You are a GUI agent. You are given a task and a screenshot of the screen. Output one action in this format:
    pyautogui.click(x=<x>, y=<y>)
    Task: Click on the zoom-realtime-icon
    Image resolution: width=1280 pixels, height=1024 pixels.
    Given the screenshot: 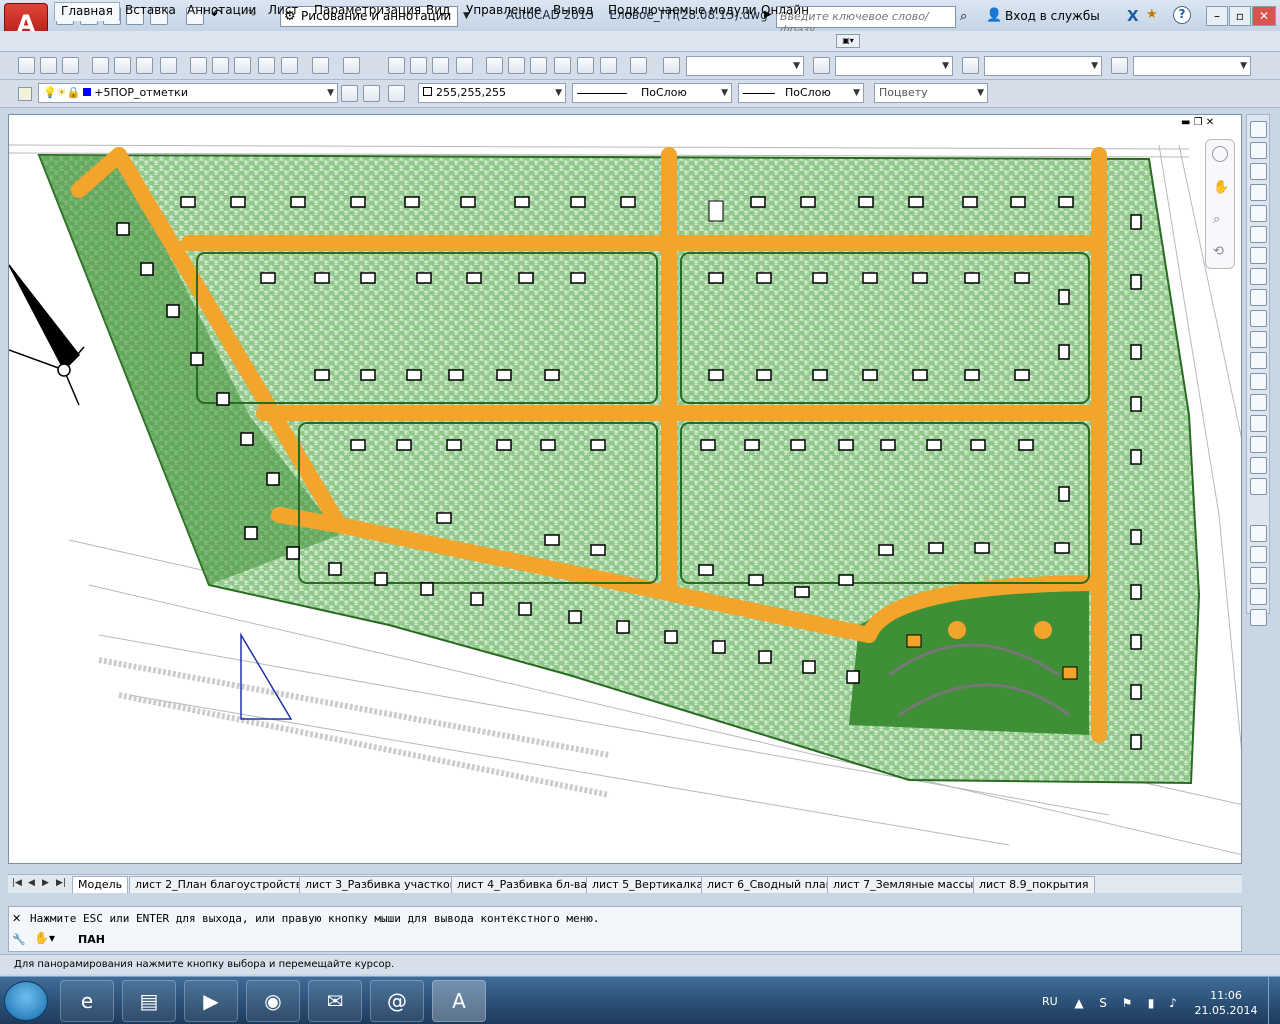 What is the action you would take?
    pyautogui.click(x=418, y=65)
    